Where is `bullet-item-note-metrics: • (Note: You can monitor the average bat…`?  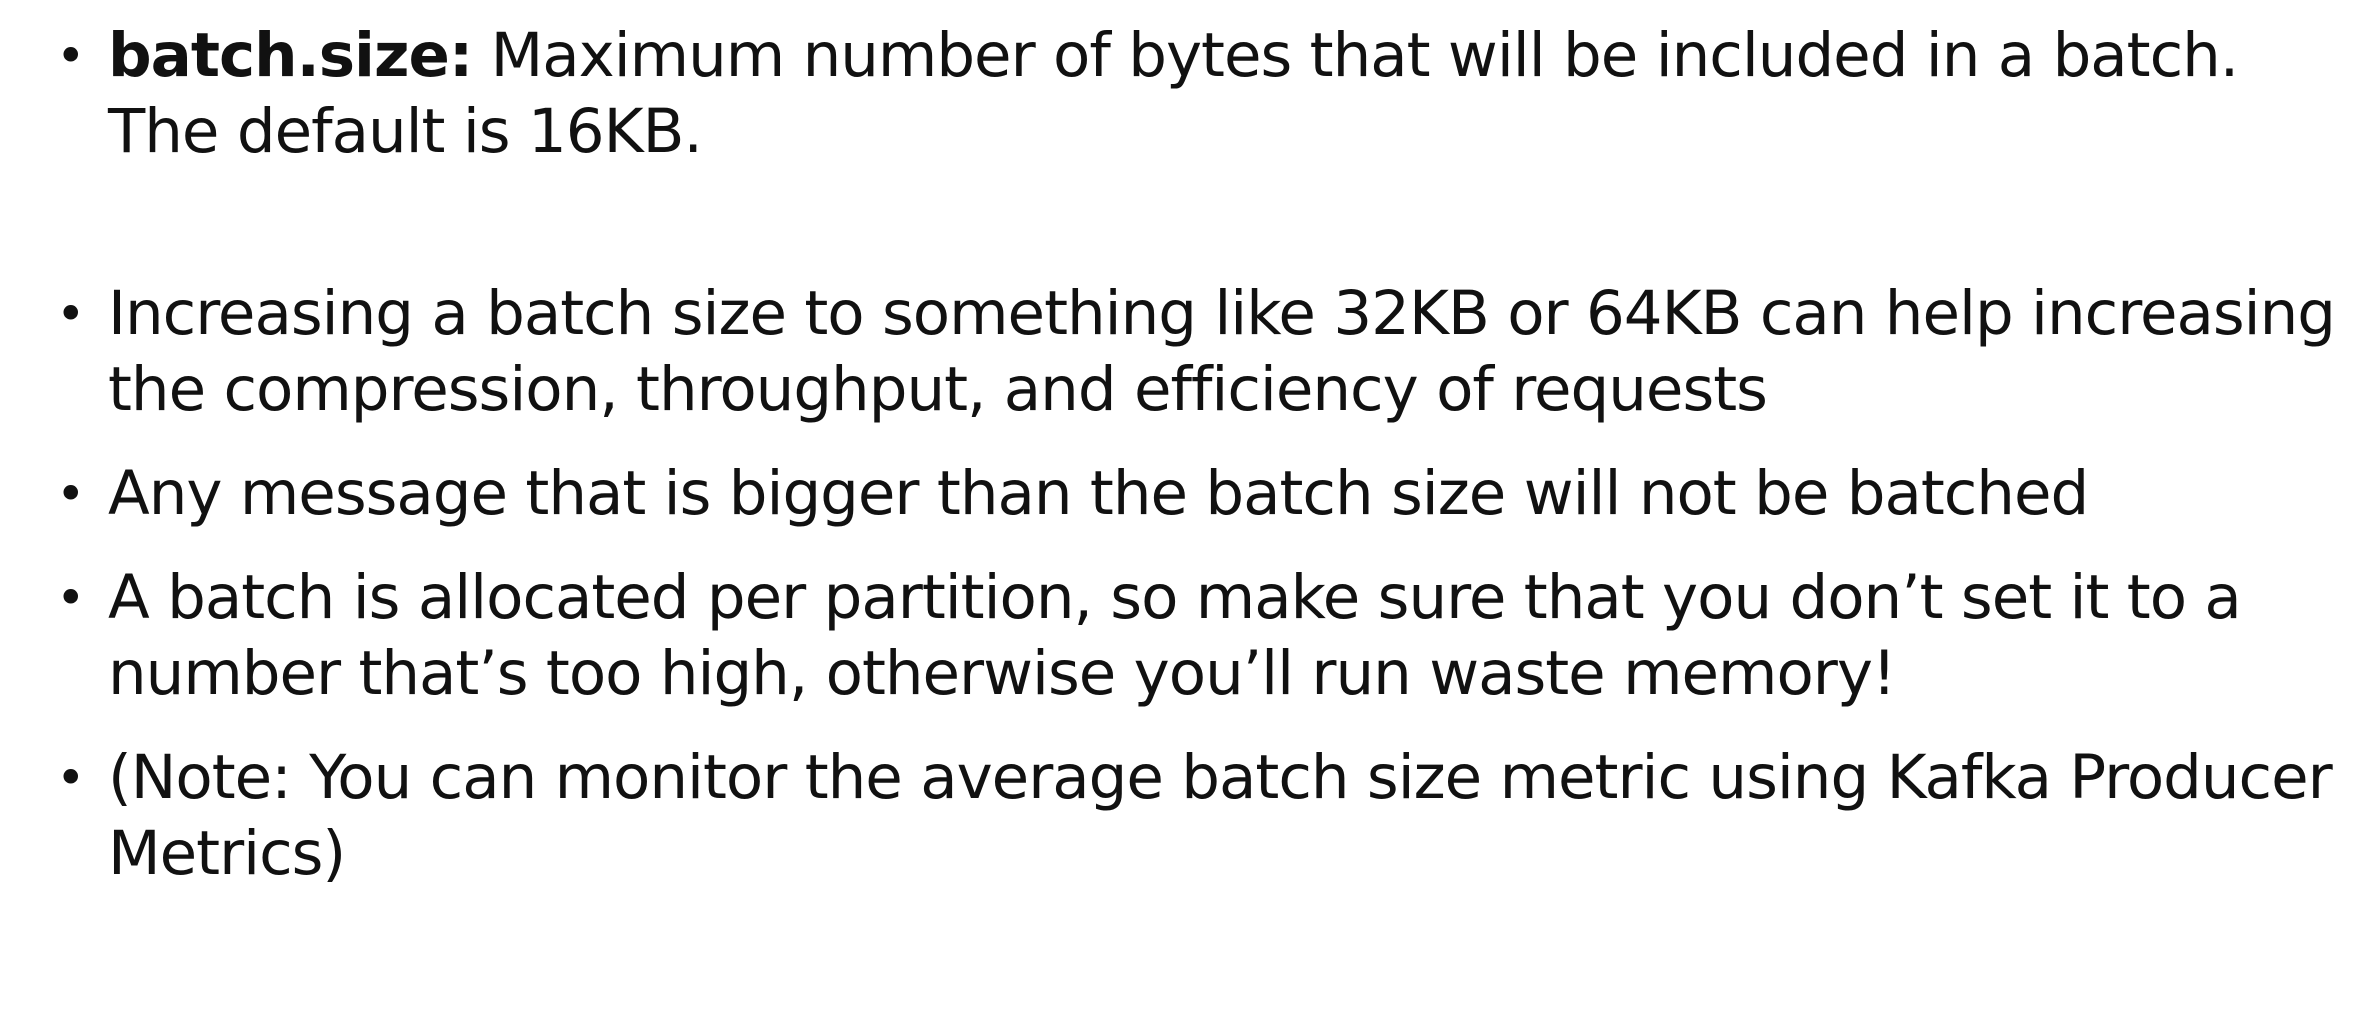 bullet-item-note-metrics: • (Note: You can monitor the average bat… is located at coordinates (1201, 816).